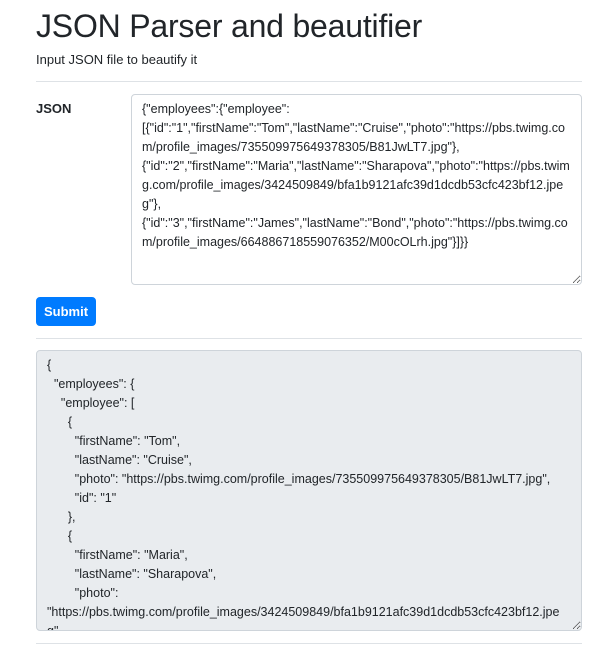 This screenshot has height=645, width=598. I want to click on page-title: JSON Parser and beautifier, so click(229, 26).